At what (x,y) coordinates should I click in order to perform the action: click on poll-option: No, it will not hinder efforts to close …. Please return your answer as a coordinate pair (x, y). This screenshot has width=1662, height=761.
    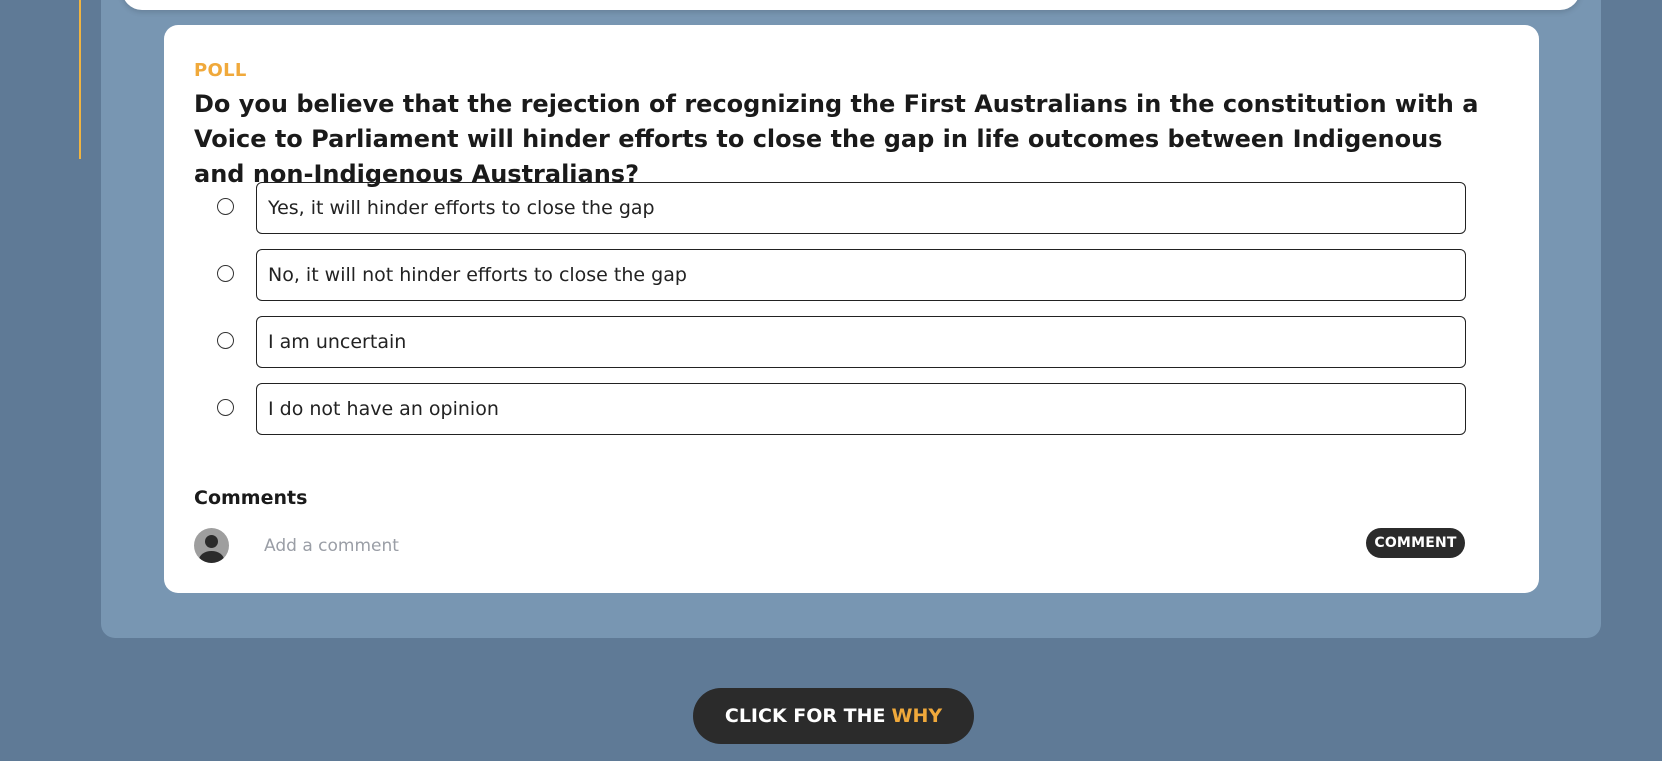
    Looking at the image, I should click on (842, 275).